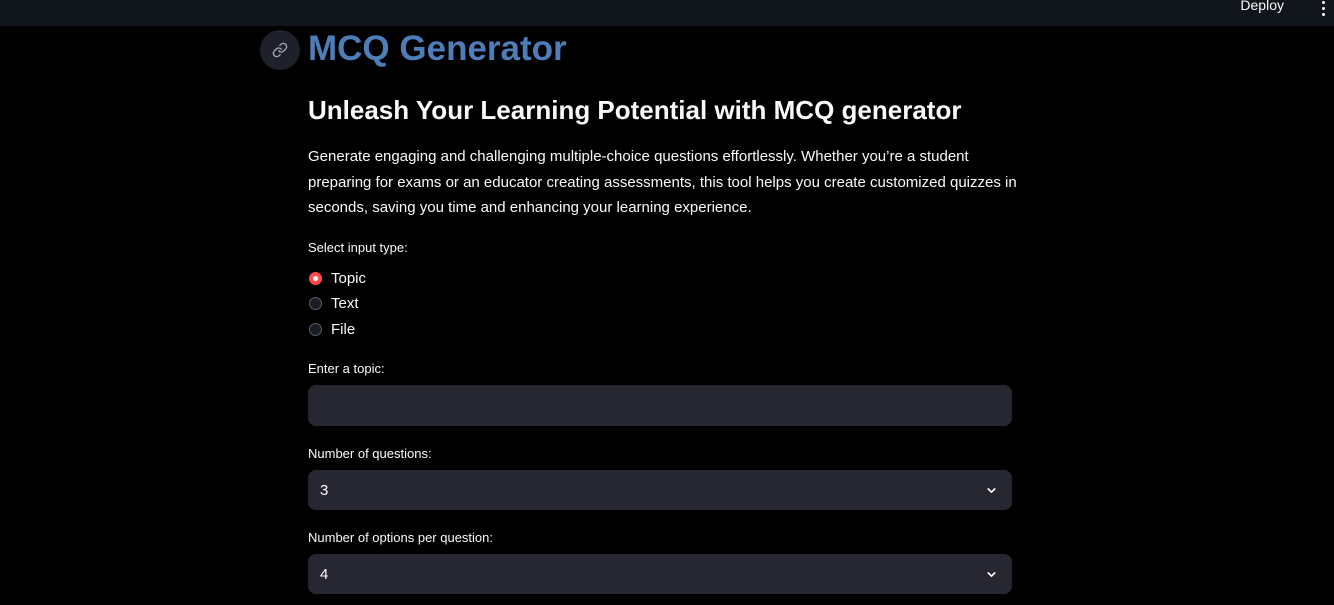 This screenshot has height=605, width=1334. Describe the element at coordinates (346, 368) in the screenshot. I see `topic-label: Enter a topic:` at that location.